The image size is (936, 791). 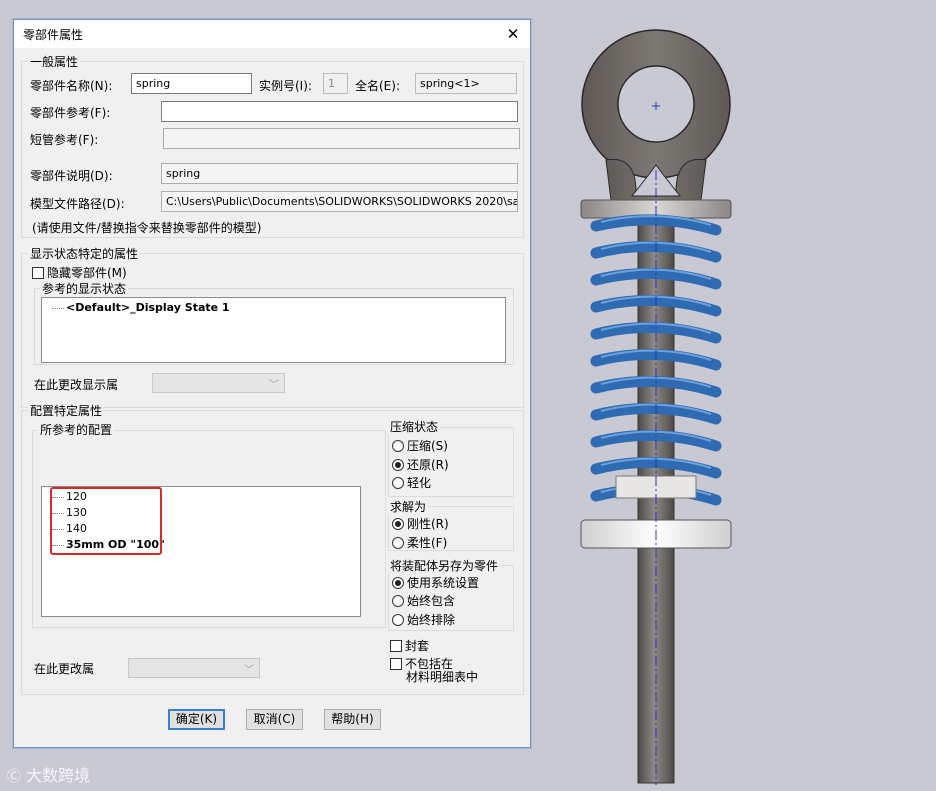 I want to click on hide-component-label: 隐藏零部件(M), so click(x=87, y=273).